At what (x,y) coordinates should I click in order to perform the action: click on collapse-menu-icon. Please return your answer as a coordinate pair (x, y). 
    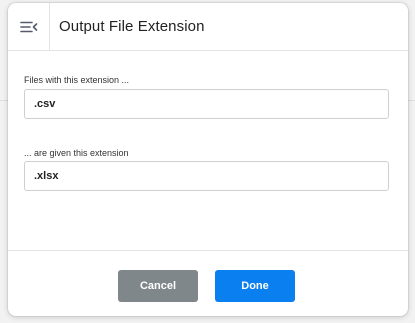
    Looking at the image, I should click on (28, 27).